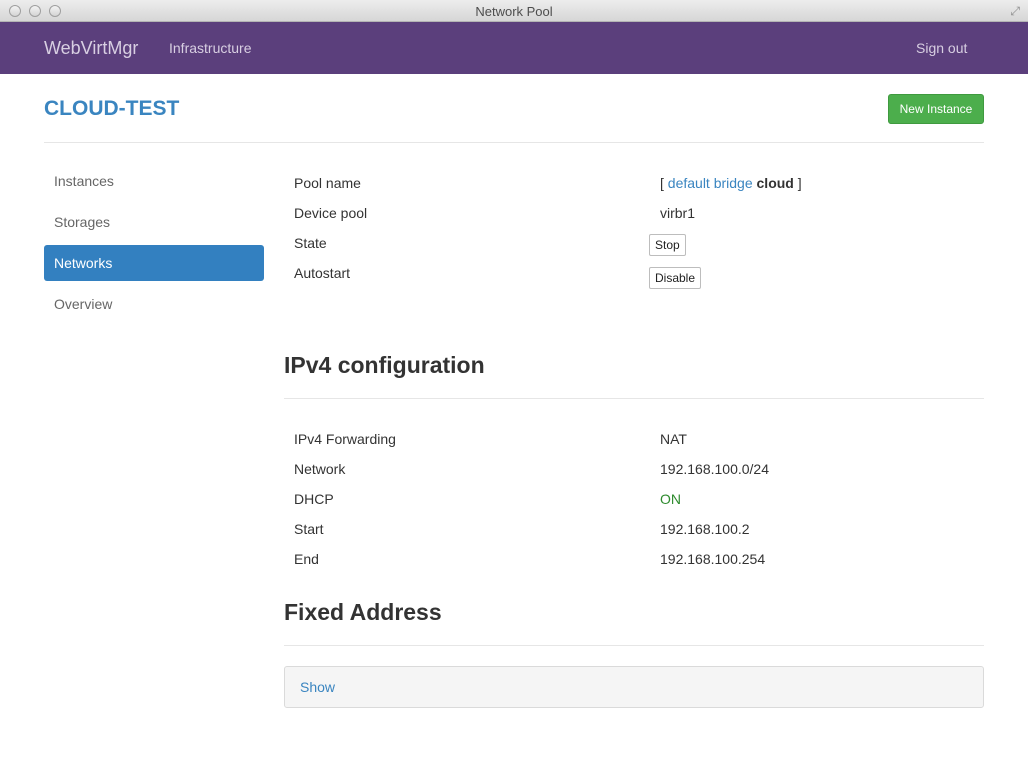 This screenshot has width=1028, height=780. What do you see at coordinates (154, 263) in the screenshot?
I see `sidebar-item-networks: Networks` at bounding box center [154, 263].